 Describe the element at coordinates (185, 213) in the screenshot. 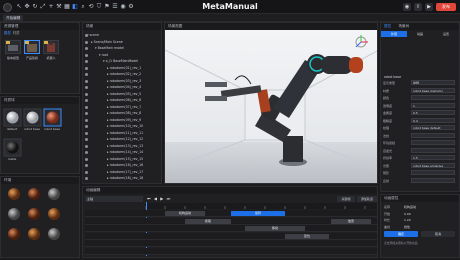

I see `timeline-clip: 机构运动` at that location.